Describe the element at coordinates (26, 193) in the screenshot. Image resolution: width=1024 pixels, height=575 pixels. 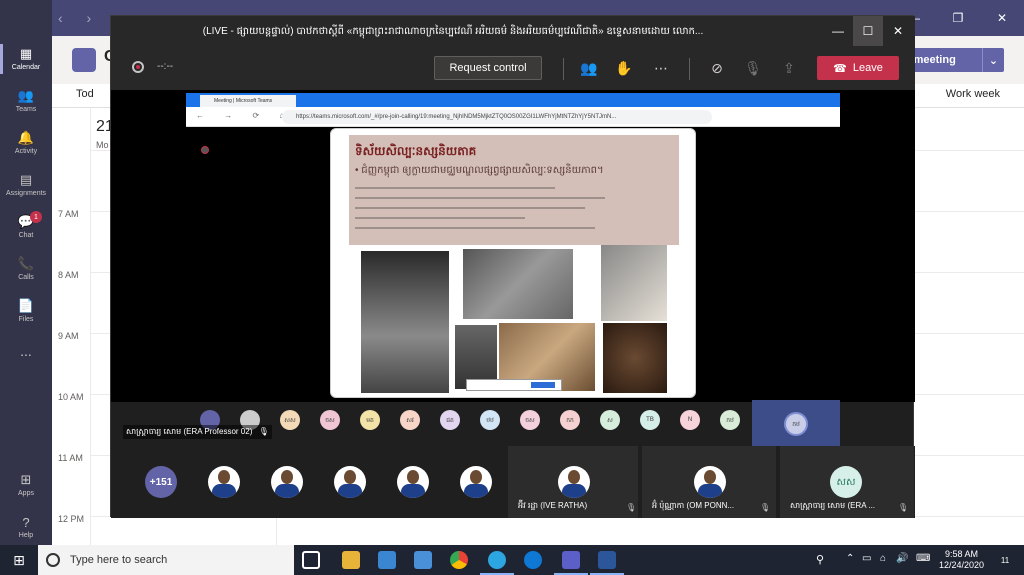
I see `rail-label: Assignments` at that location.